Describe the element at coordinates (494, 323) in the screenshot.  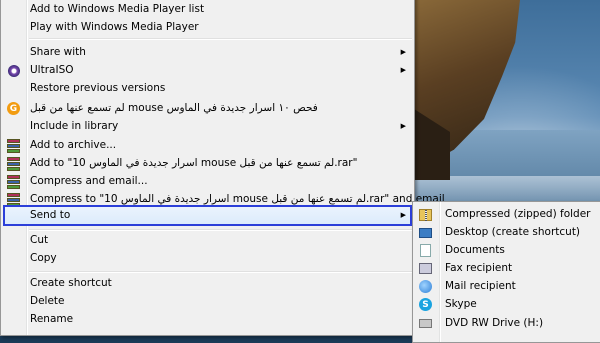
I see `menu-item-label: DVD RW Drive (H:)` at that location.